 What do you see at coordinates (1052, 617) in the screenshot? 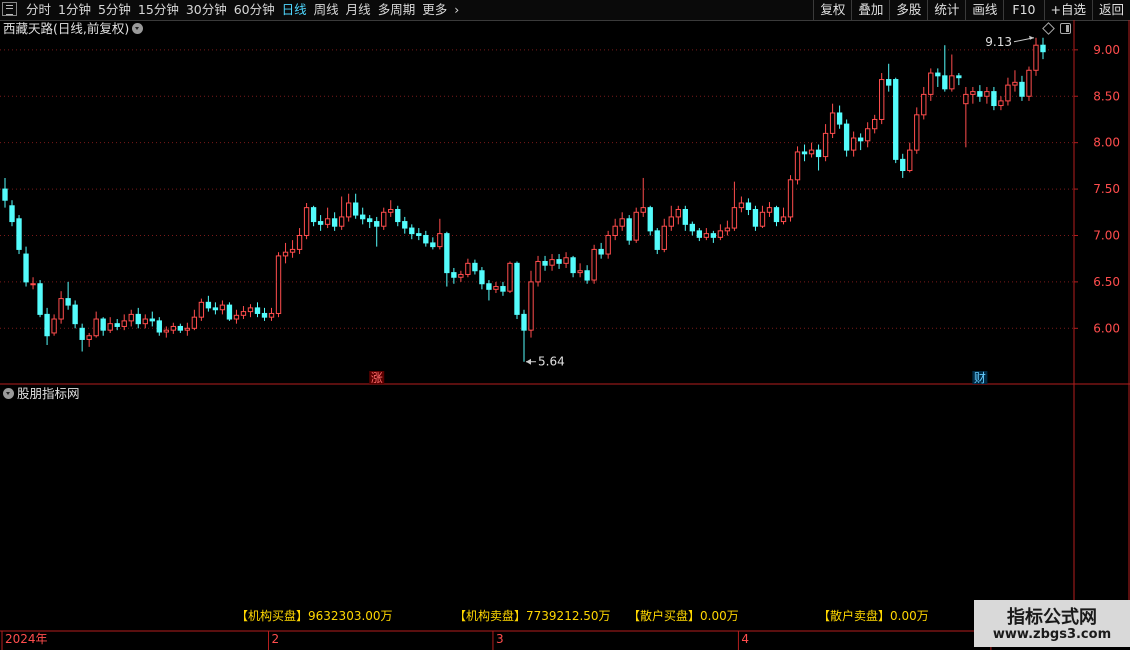
I see `watermark-title: 指标公式网` at bounding box center [1052, 617].